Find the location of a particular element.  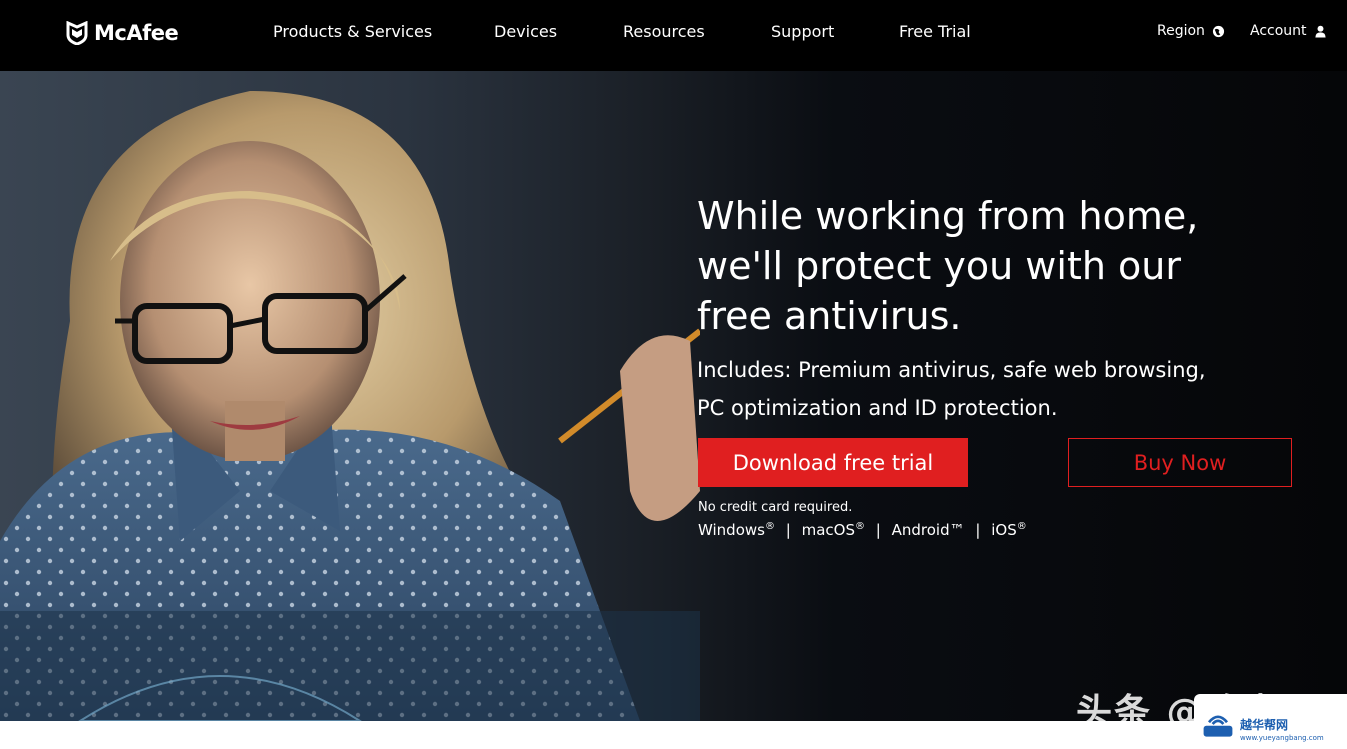

watermark-badge: 越华帮网 www.yueyangbang.com is located at coordinates (1270, 721).